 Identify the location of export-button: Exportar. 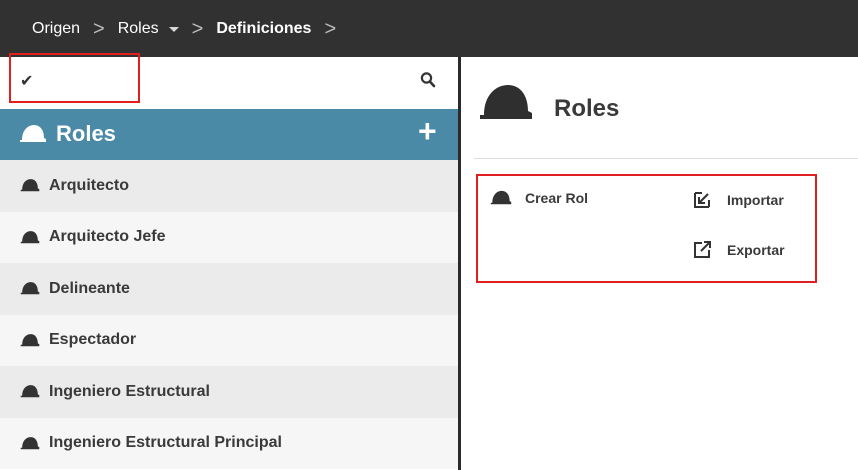
(739, 250).